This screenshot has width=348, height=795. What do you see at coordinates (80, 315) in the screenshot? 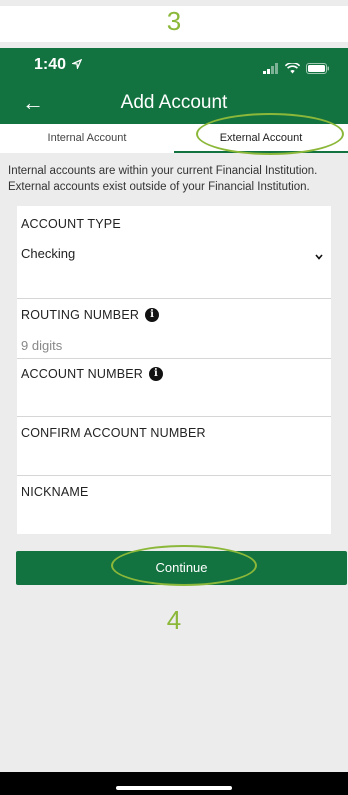
I see `routing-number-label-text: ROUTING NUMBER` at bounding box center [80, 315].